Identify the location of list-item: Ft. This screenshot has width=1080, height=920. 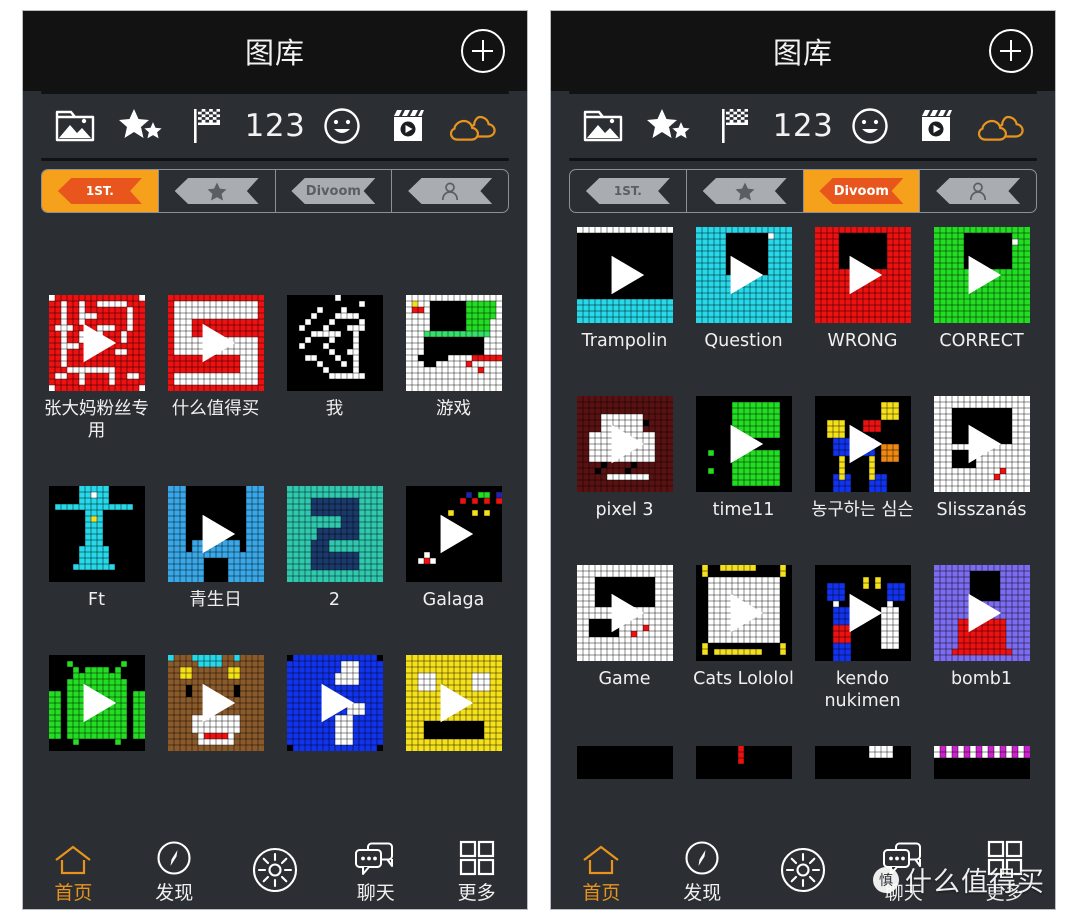
(96, 548).